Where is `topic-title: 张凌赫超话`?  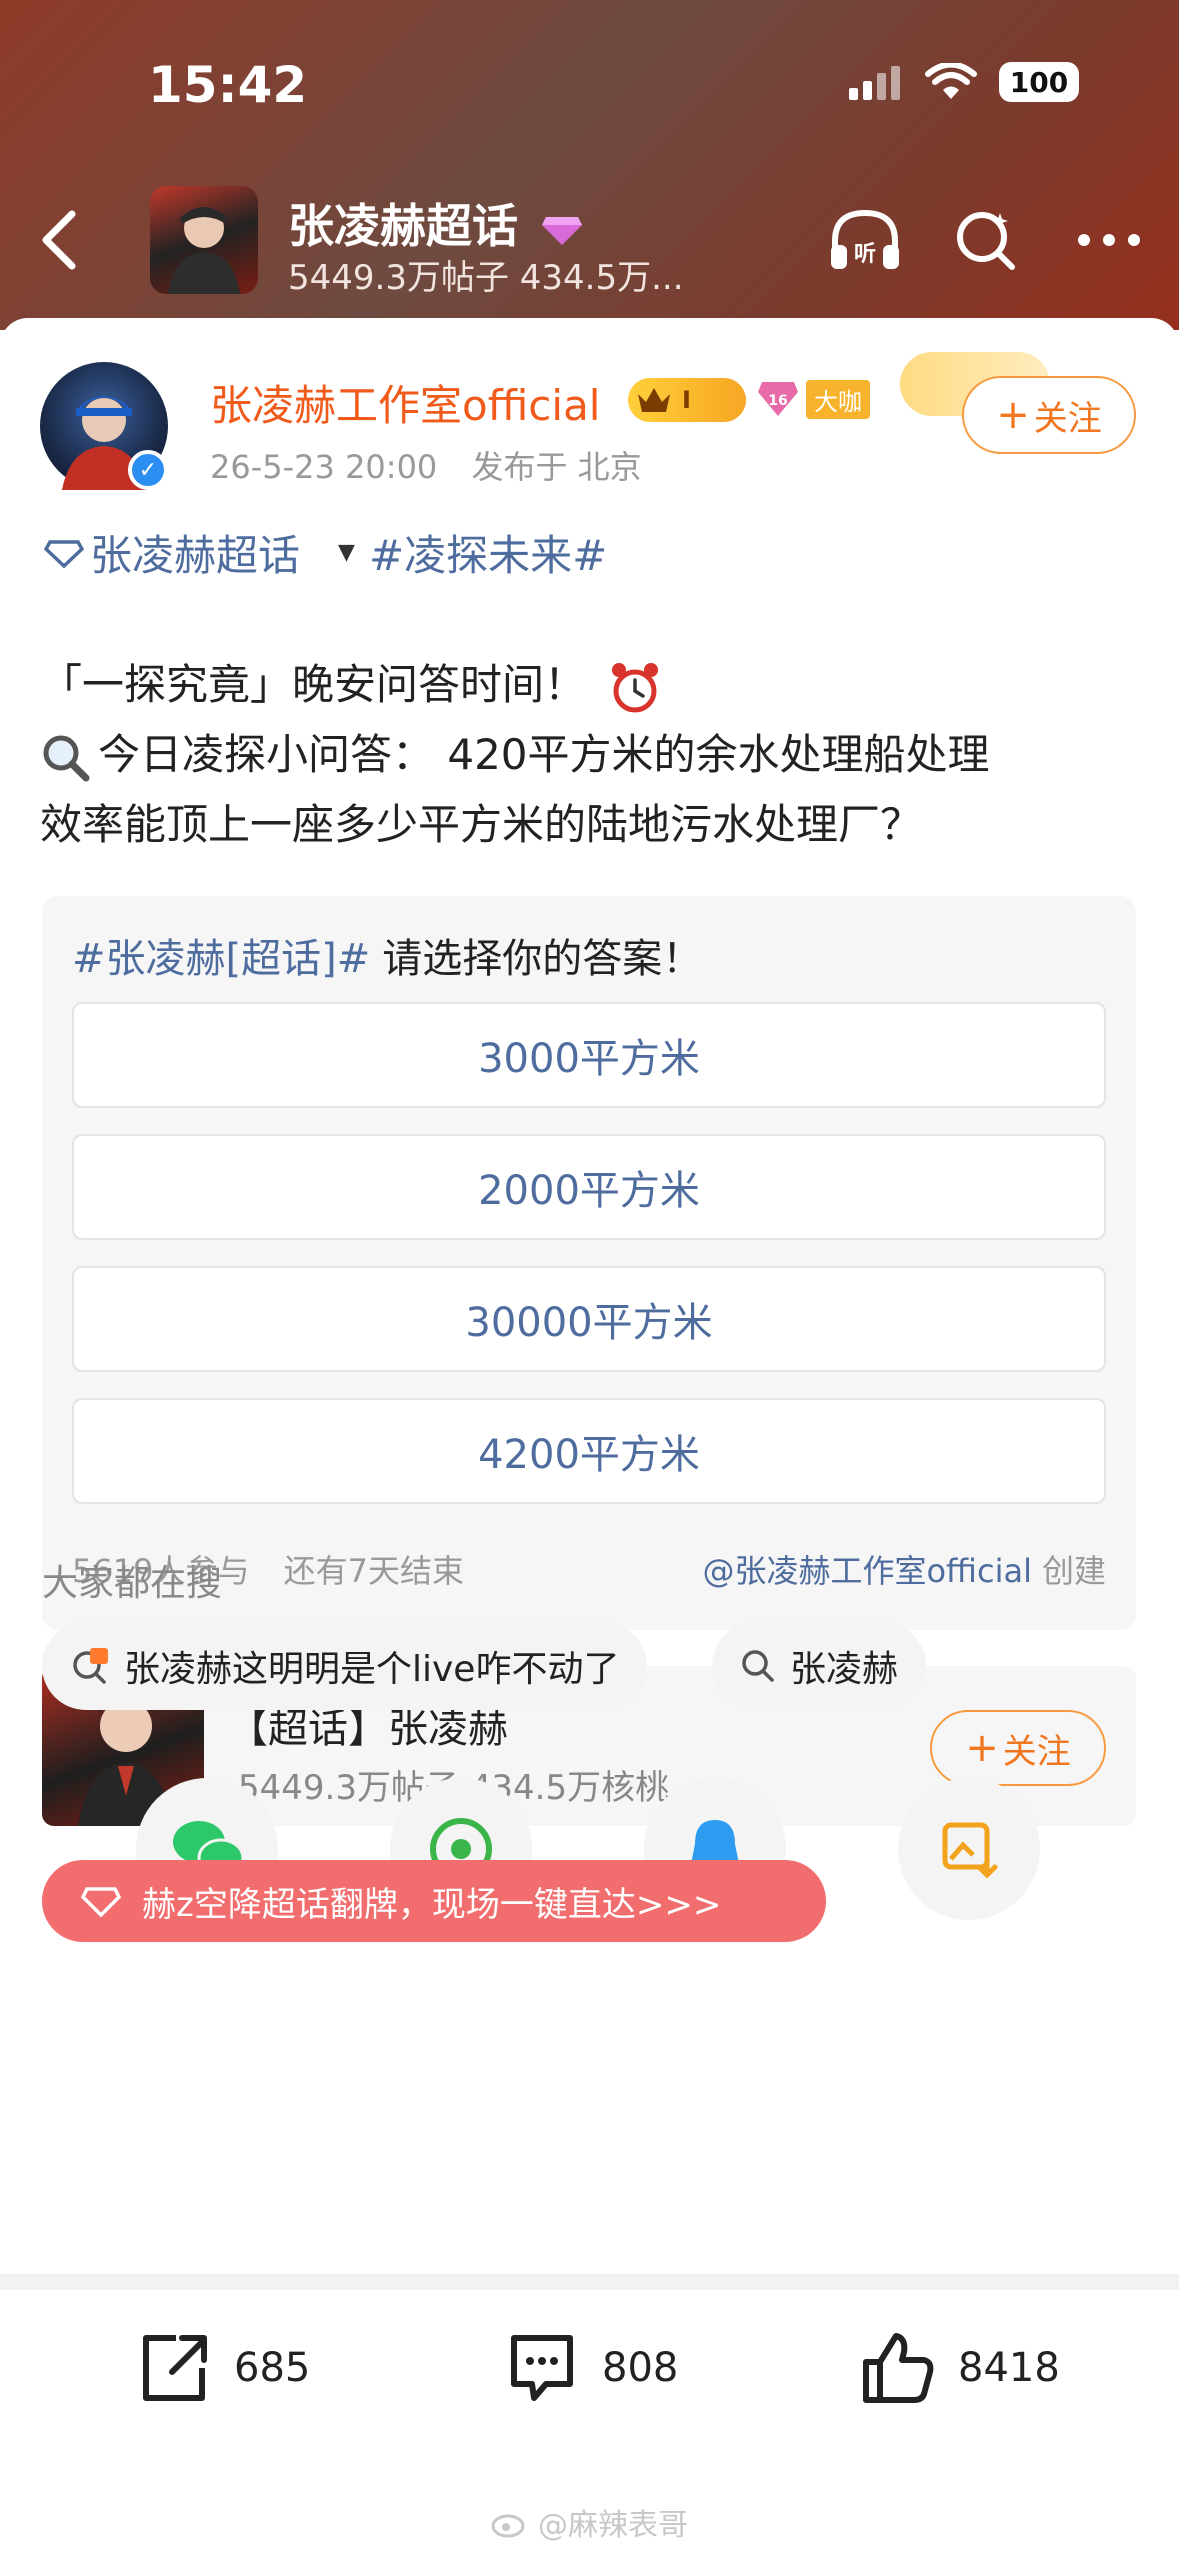
topic-title: 张凌赫超话 is located at coordinates (436, 223).